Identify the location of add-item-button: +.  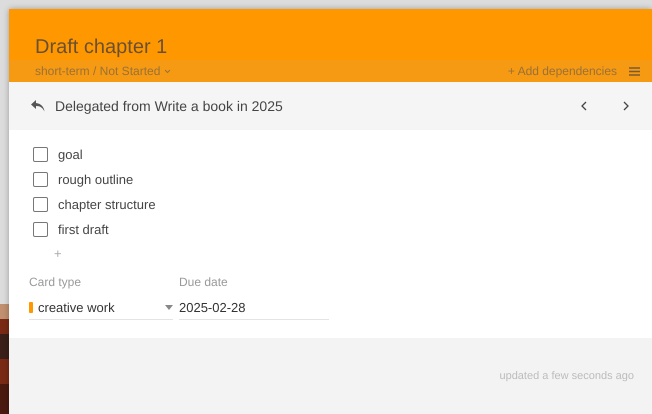
(343, 253).